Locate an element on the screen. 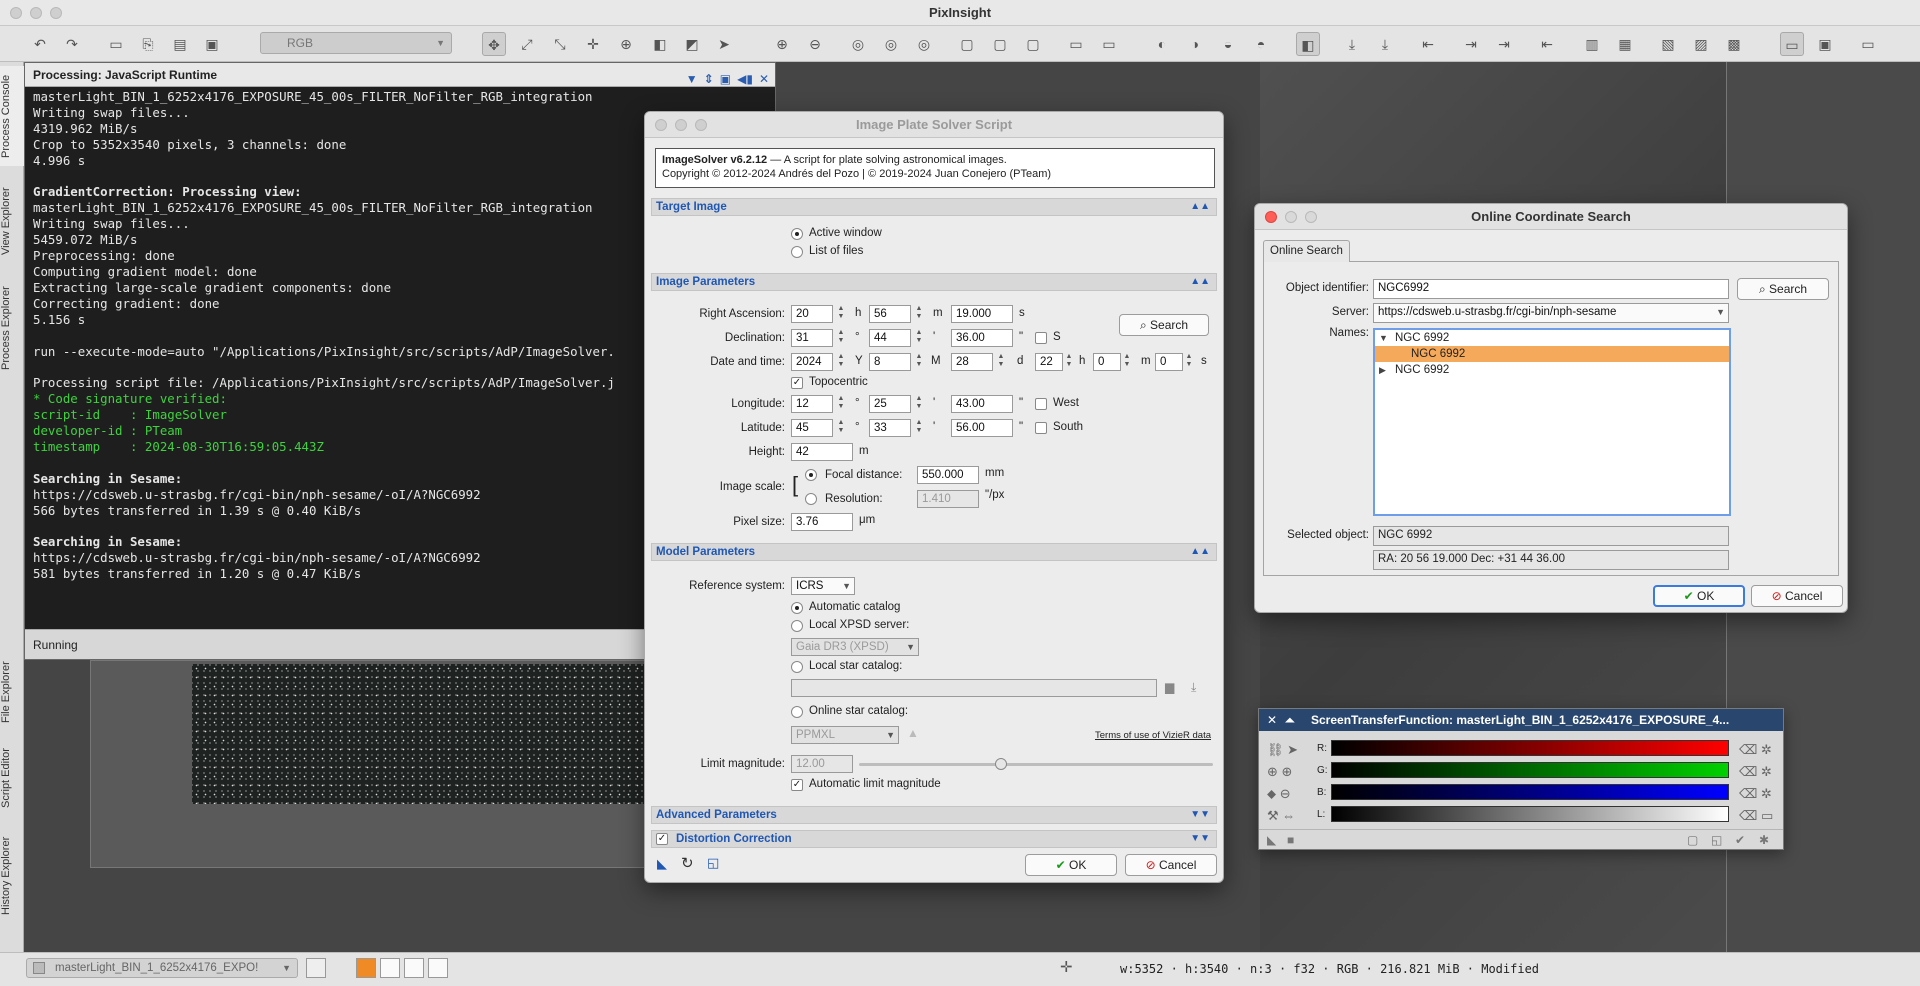 This screenshot has height=986, width=1920. stf-ramp-green is located at coordinates (1530, 770).